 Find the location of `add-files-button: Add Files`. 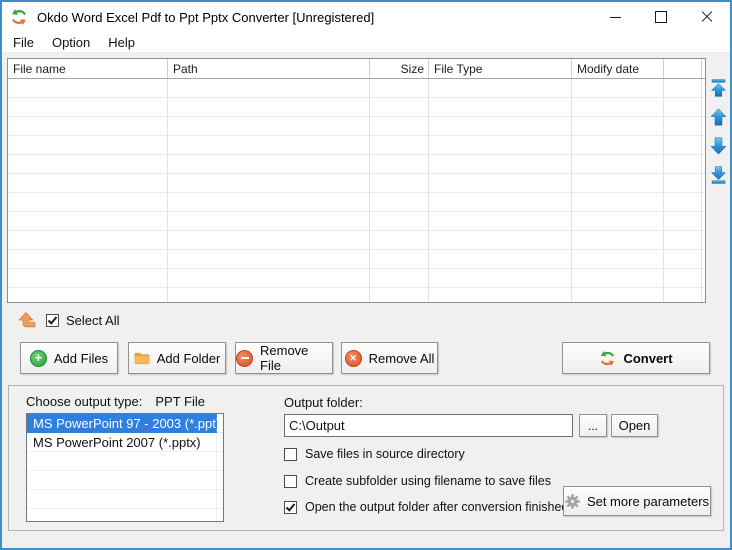

add-files-button: Add Files is located at coordinates (69, 358).